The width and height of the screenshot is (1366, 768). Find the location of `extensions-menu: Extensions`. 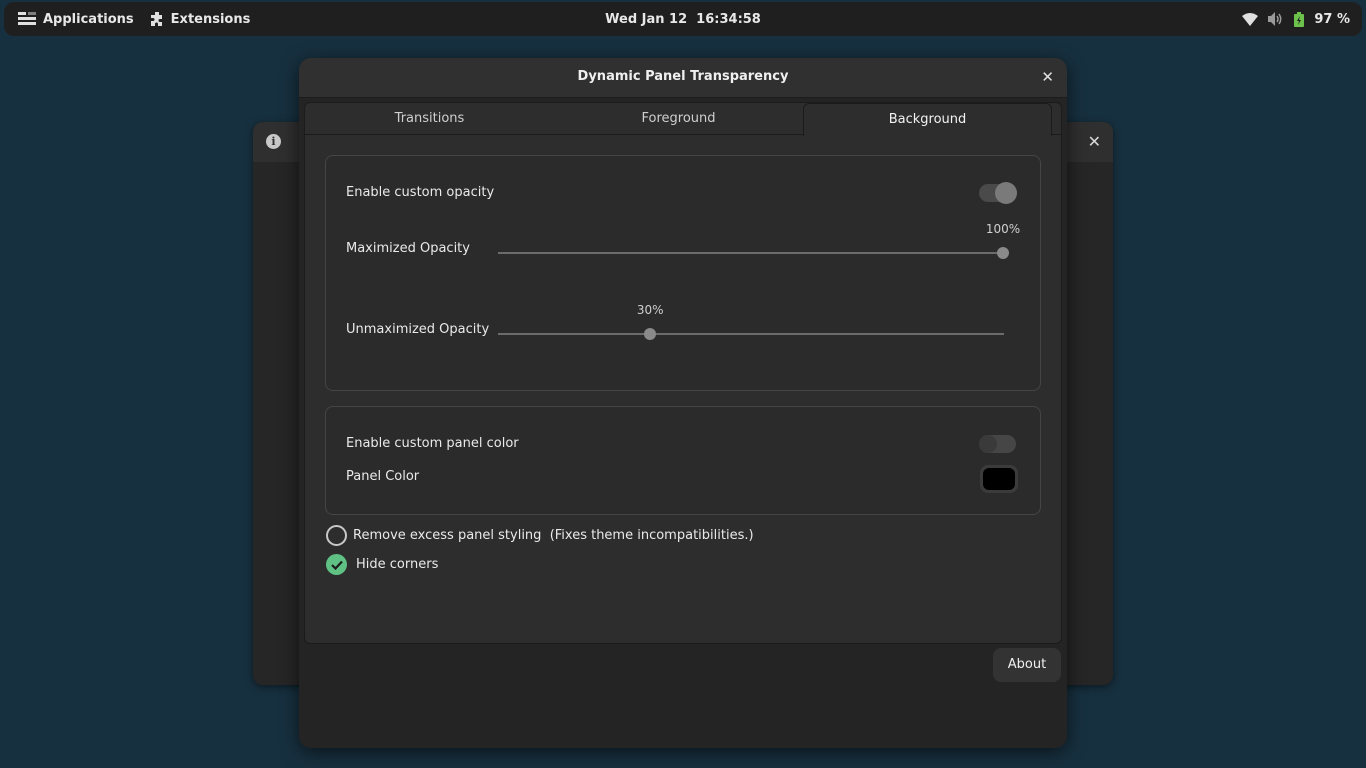

extensions-menu: Extensions is located at coordinates (200, 19).